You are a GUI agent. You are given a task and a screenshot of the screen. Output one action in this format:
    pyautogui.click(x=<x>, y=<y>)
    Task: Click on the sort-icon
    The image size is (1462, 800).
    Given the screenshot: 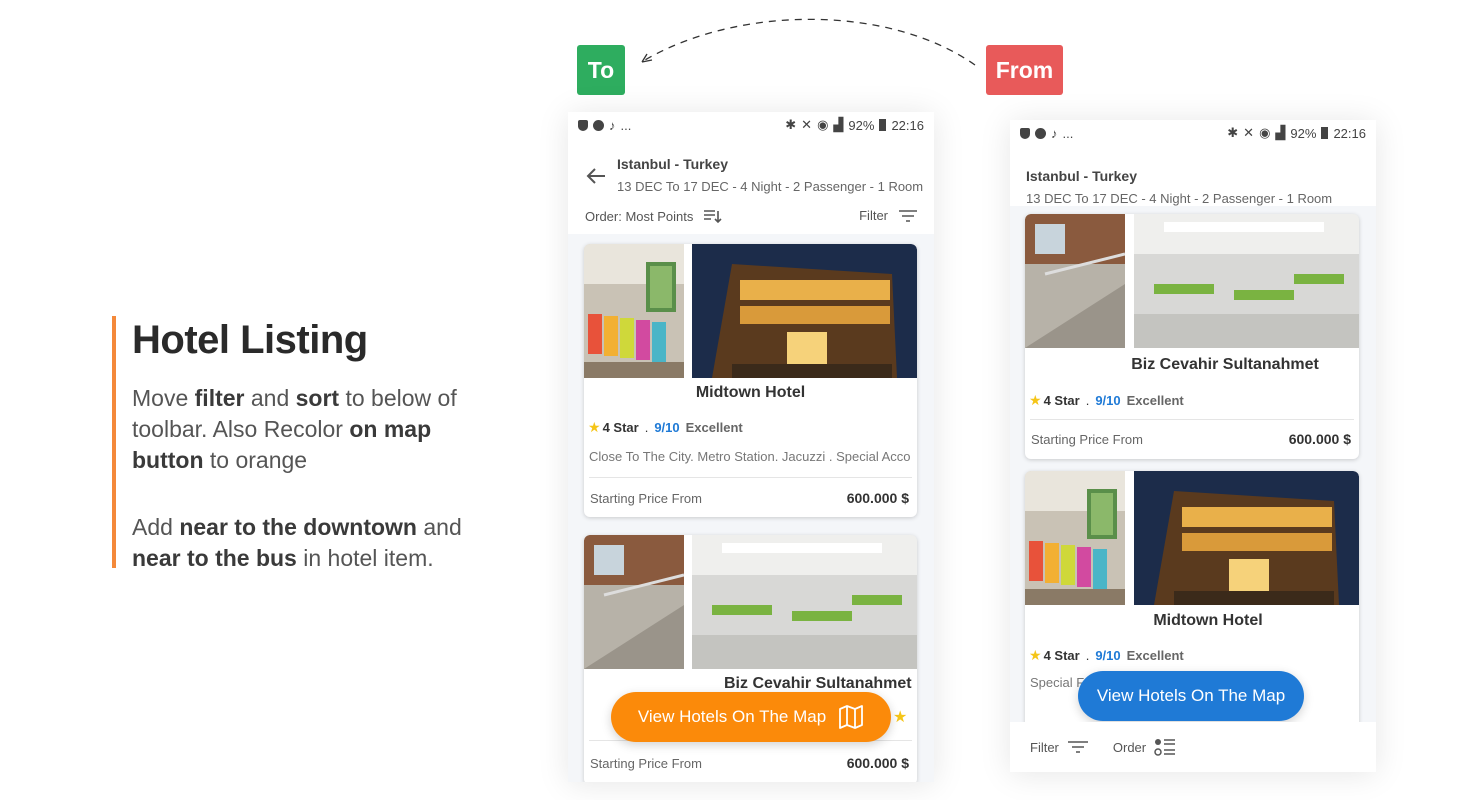 What is the action you would take?
    pyautogui.click(x=713, y=217)
    